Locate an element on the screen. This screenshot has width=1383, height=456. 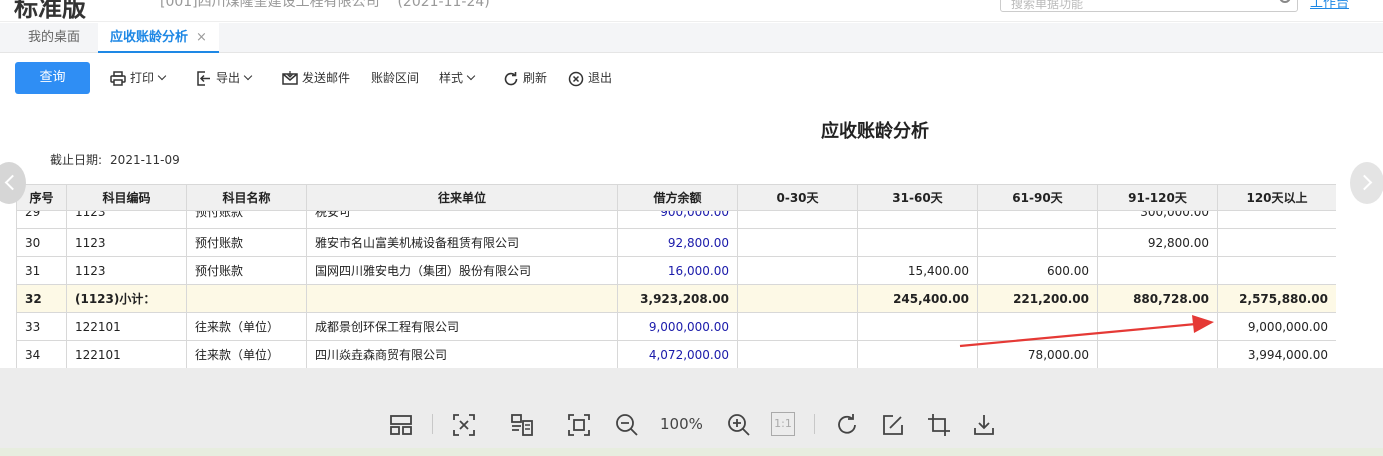
tab-label: 应收账龄分析 is located at coordinates (149, 37).